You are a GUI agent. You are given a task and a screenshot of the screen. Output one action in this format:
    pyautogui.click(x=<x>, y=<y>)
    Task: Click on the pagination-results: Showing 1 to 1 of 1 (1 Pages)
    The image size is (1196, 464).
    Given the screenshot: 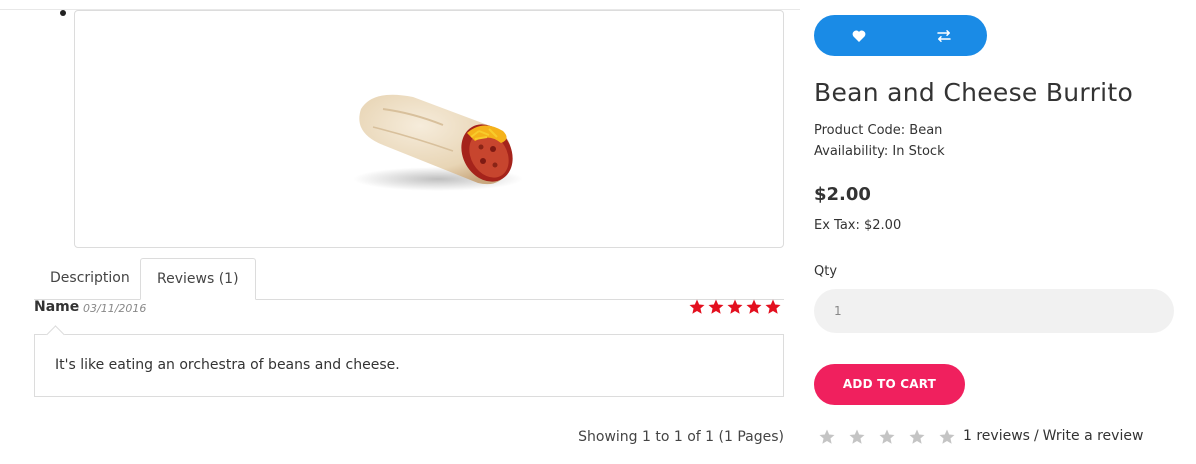 What is the action you would take?
    pyautogui.click(x=681, y=437)
    